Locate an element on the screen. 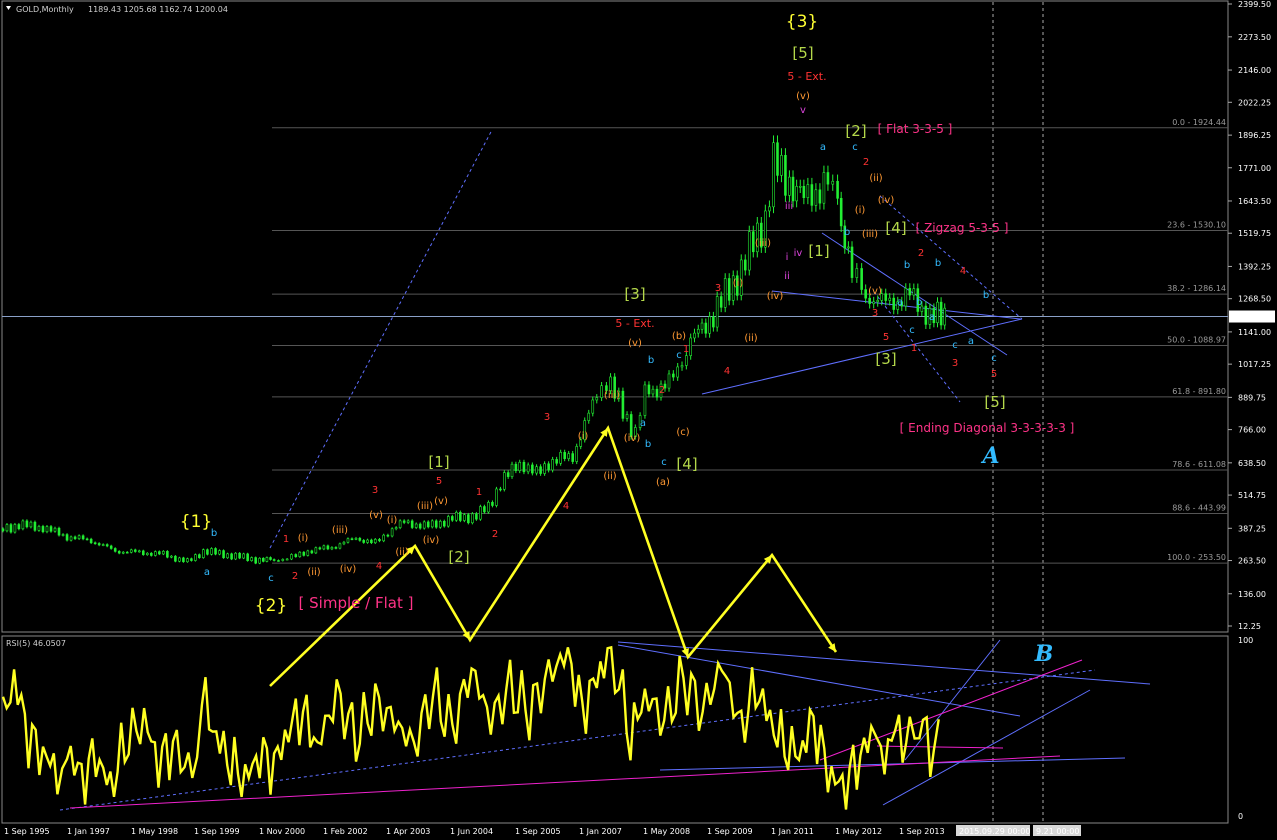 Image resolution: width=1277 pixels, height=840 pixels. small-wave-label: 3 is located at coordinates (718, 288).